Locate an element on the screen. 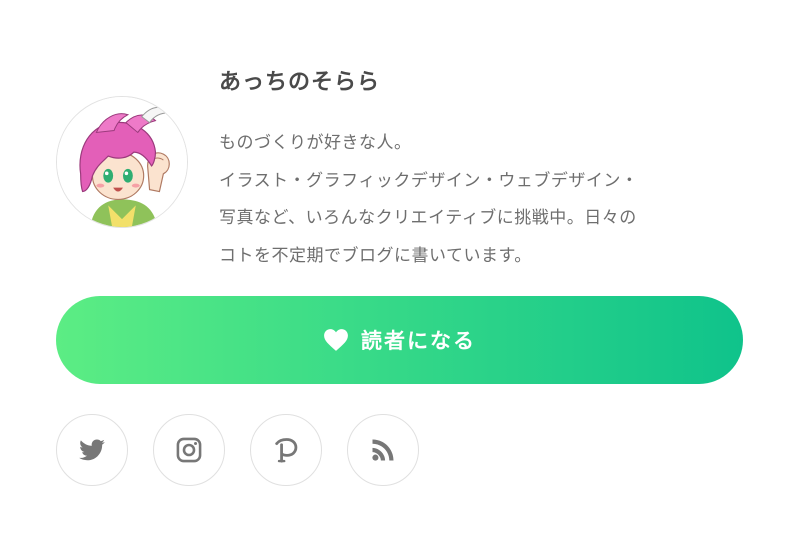 The width and height of the screenshot is (800, 544). bio-line: 写真など、いろんなクリエイティブに挑戦中。日々の is located at coordinates (428, 218).